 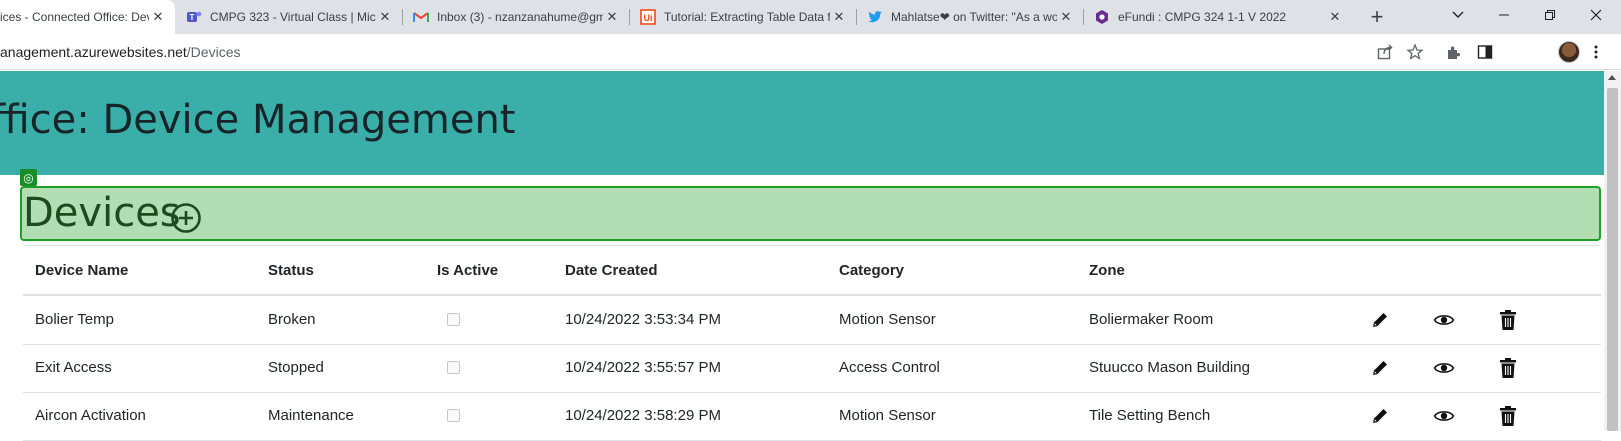 I want to click on status-cell: Stopped, so click(x=296, y=367).